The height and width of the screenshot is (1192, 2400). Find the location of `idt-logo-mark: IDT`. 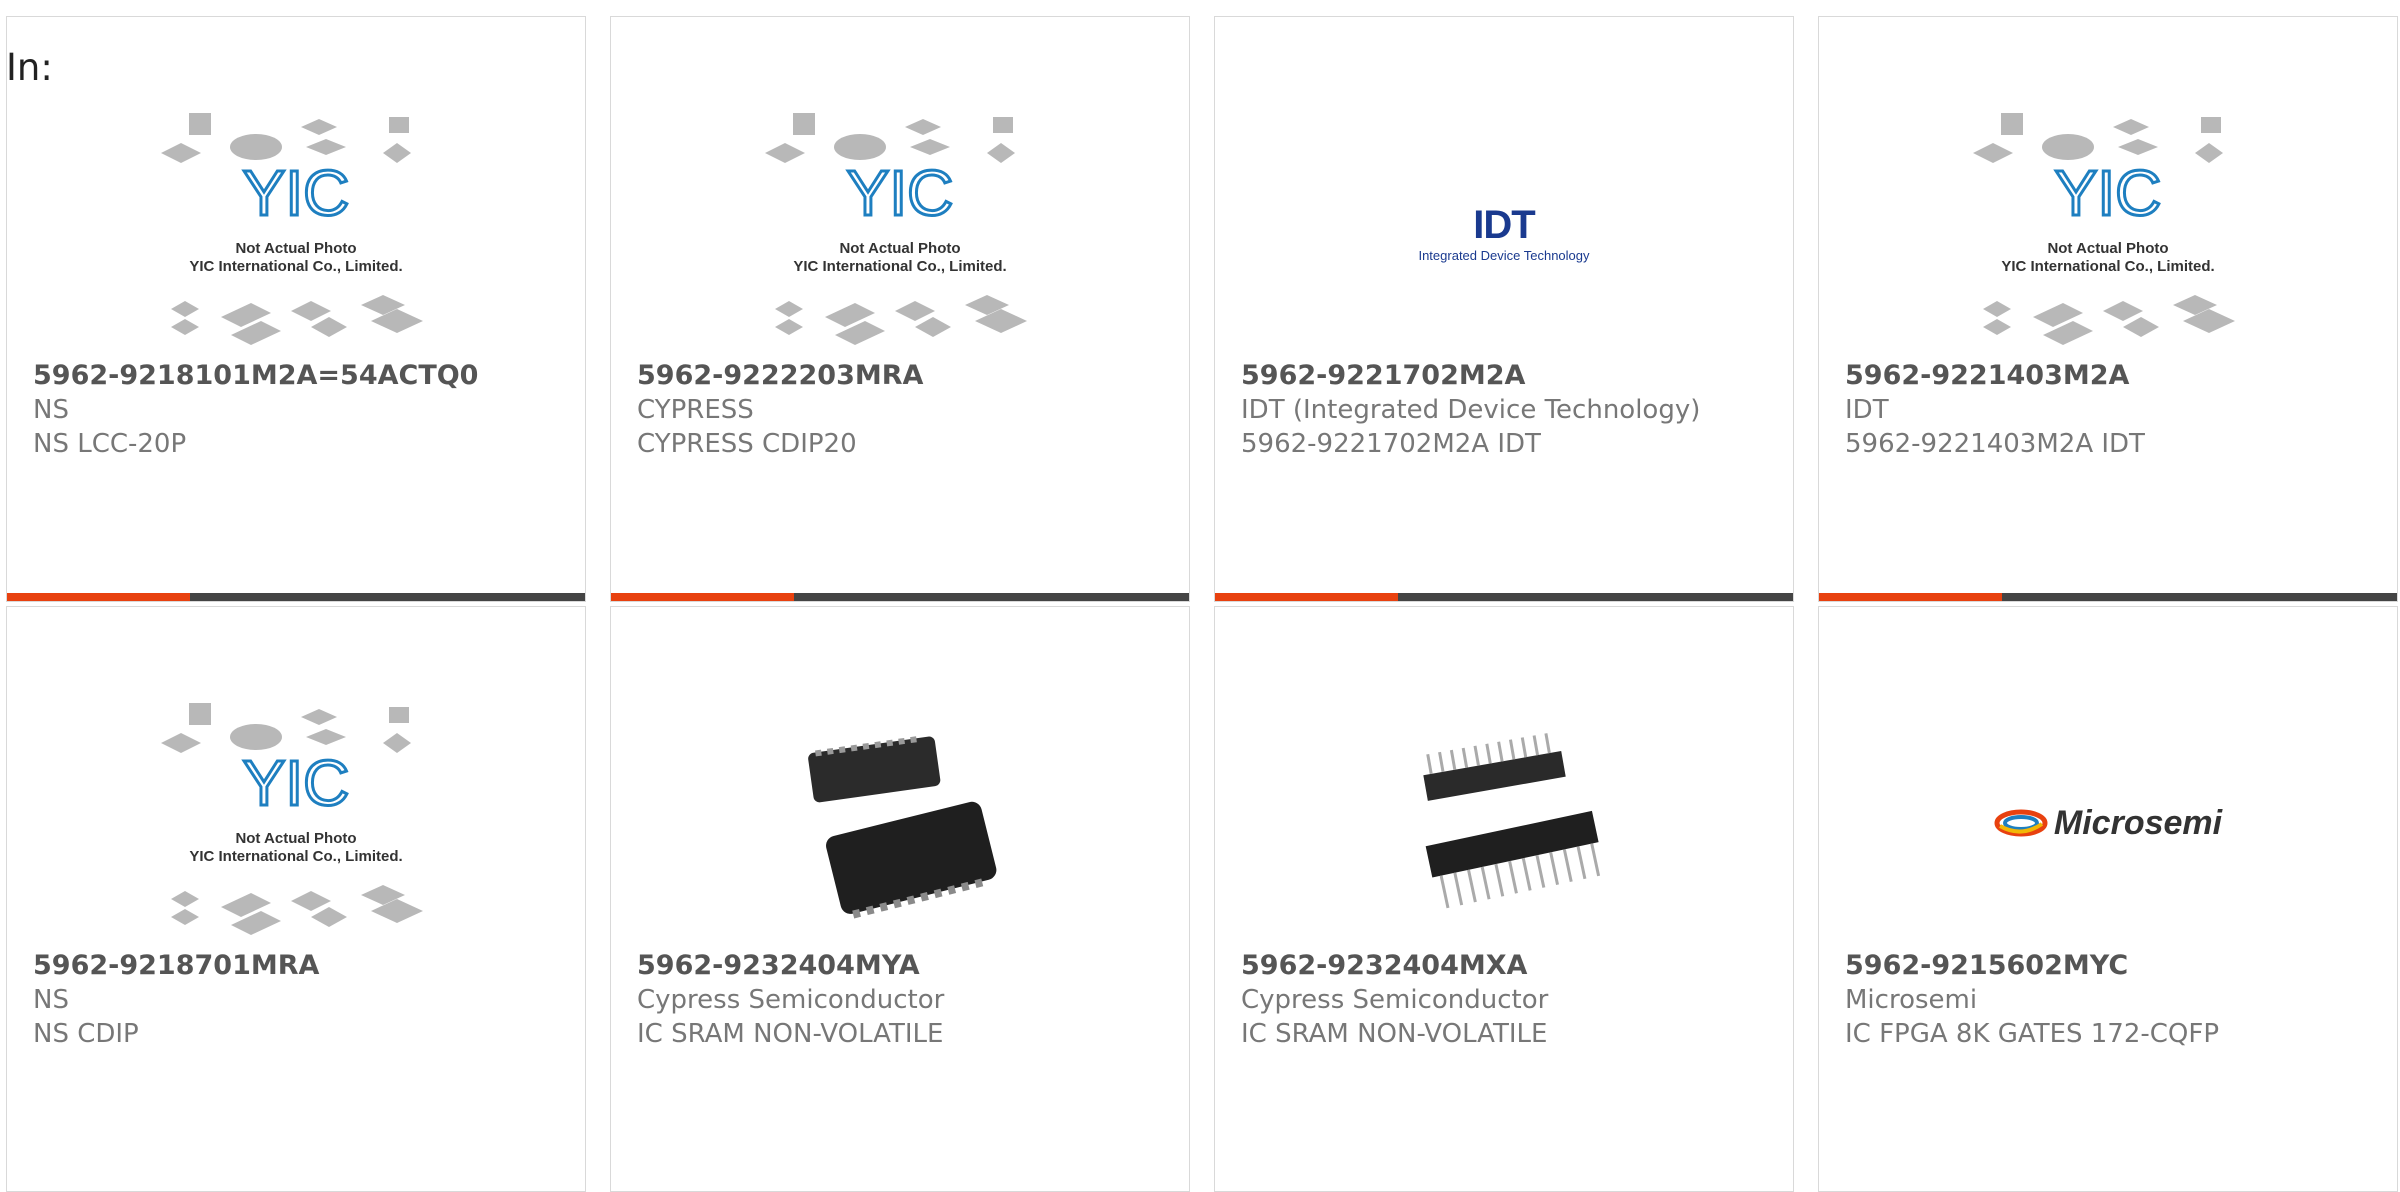

idt-logo-mark: IDT is located at coordinates (1504, 225).